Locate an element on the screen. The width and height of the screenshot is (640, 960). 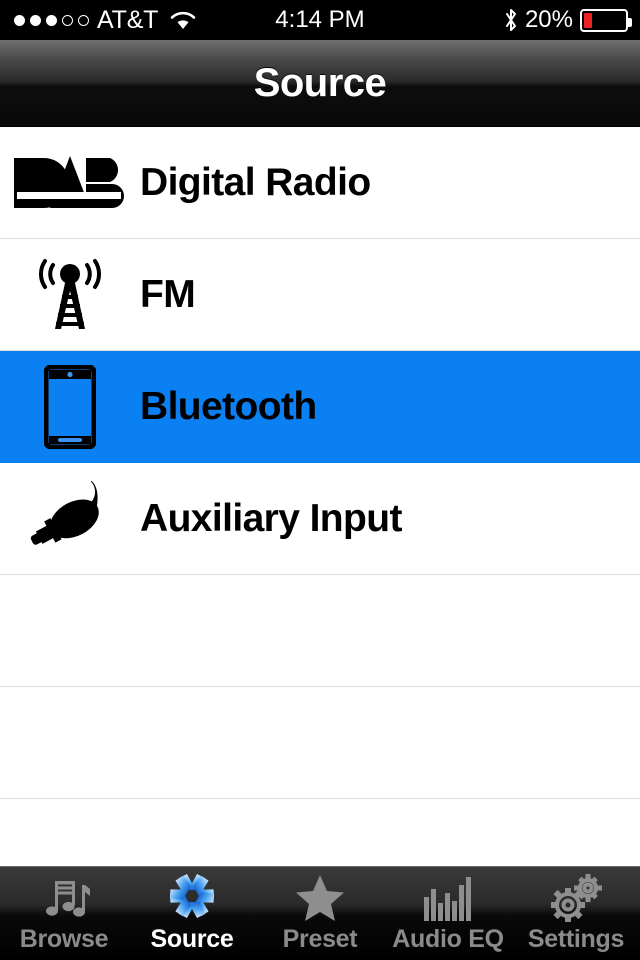
tab-source: Source is located at coordinates (192, 913).